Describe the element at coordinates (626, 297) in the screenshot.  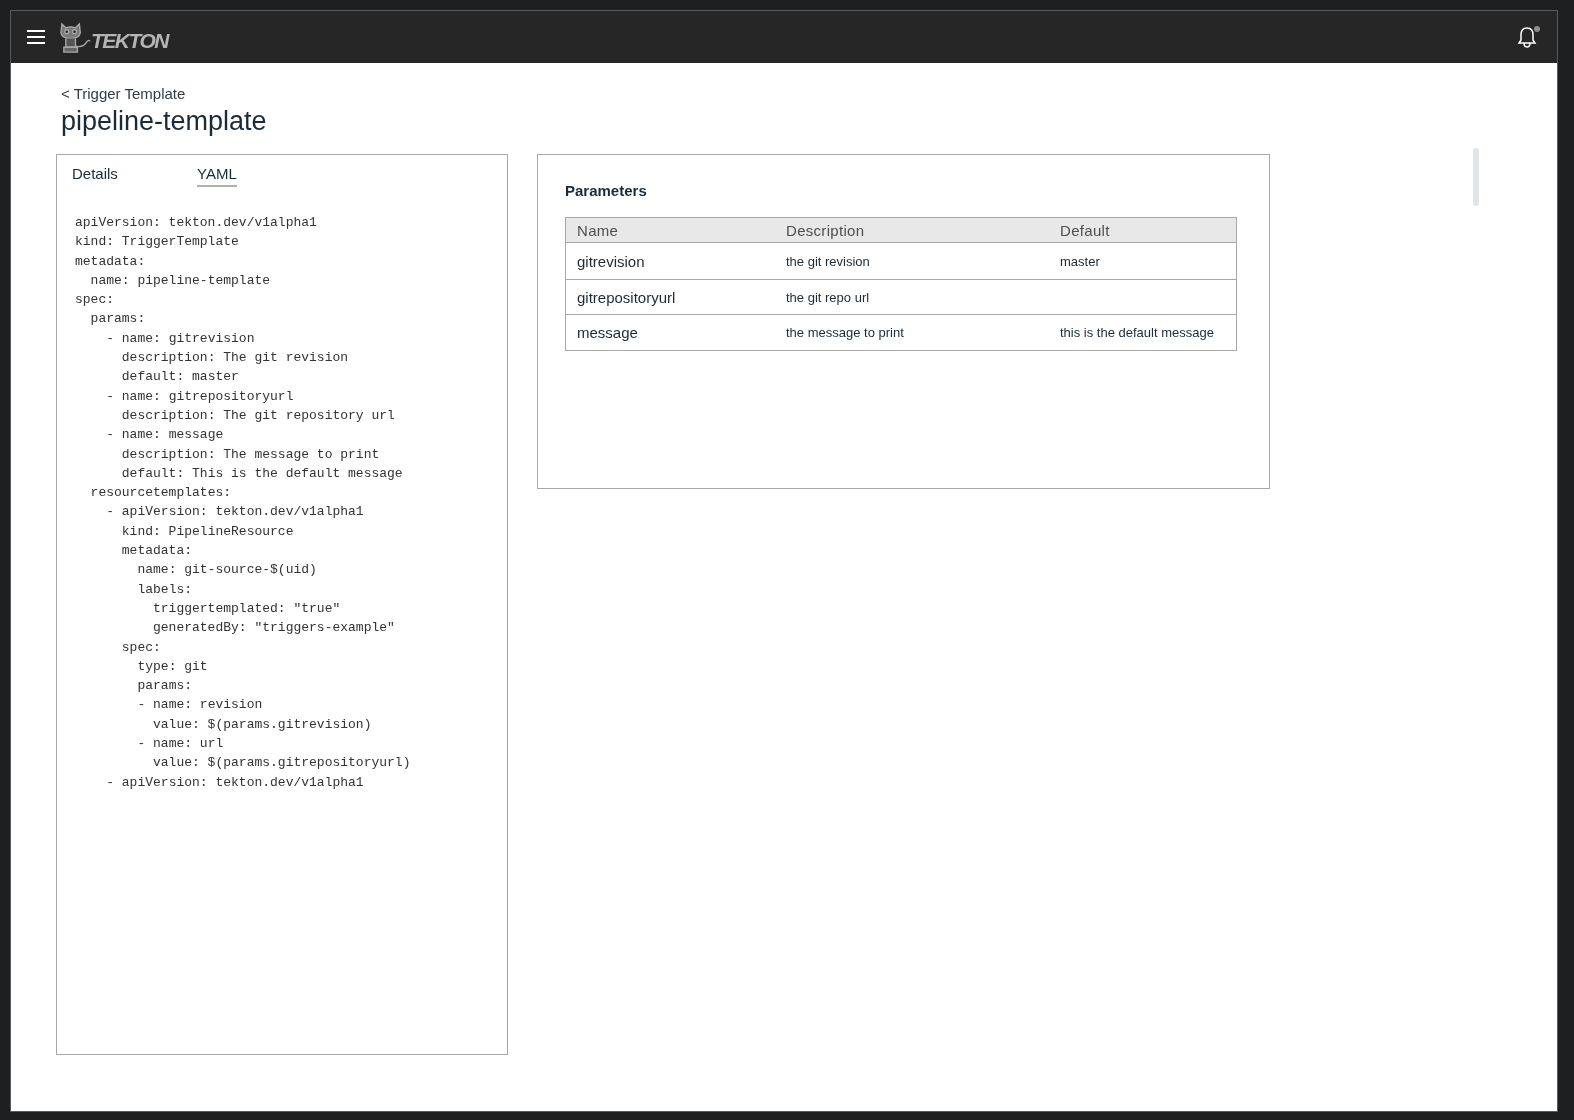
I see `table-cell: gitrepositoryurl` at that location.